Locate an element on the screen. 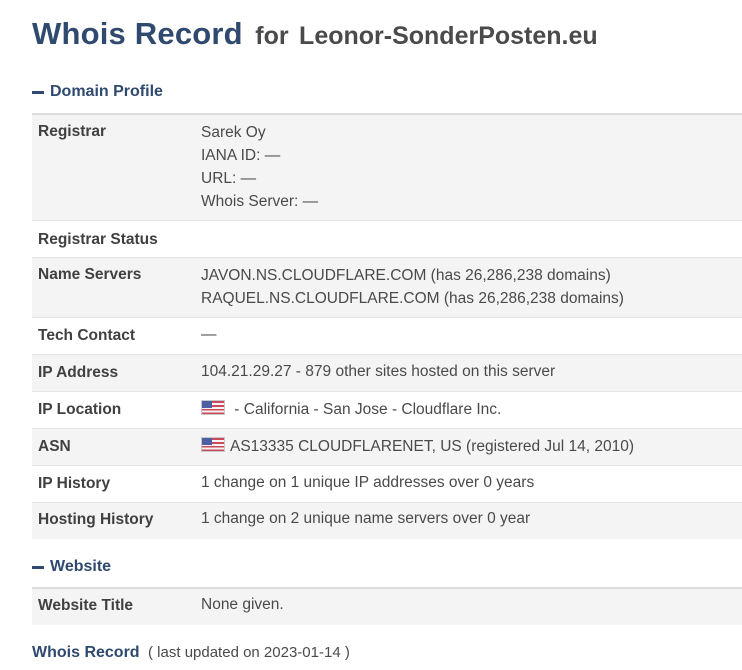 Image resolution: width=742 pixels, height=670 pixels. page-title-domain: Leonor-SonderPosten.eu is located at coordinates (448, 36).